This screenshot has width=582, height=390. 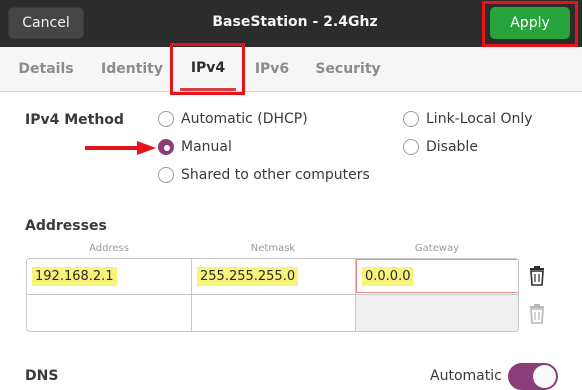 I want to click on dns-automatic-toggle, so click(x=533, y=376).